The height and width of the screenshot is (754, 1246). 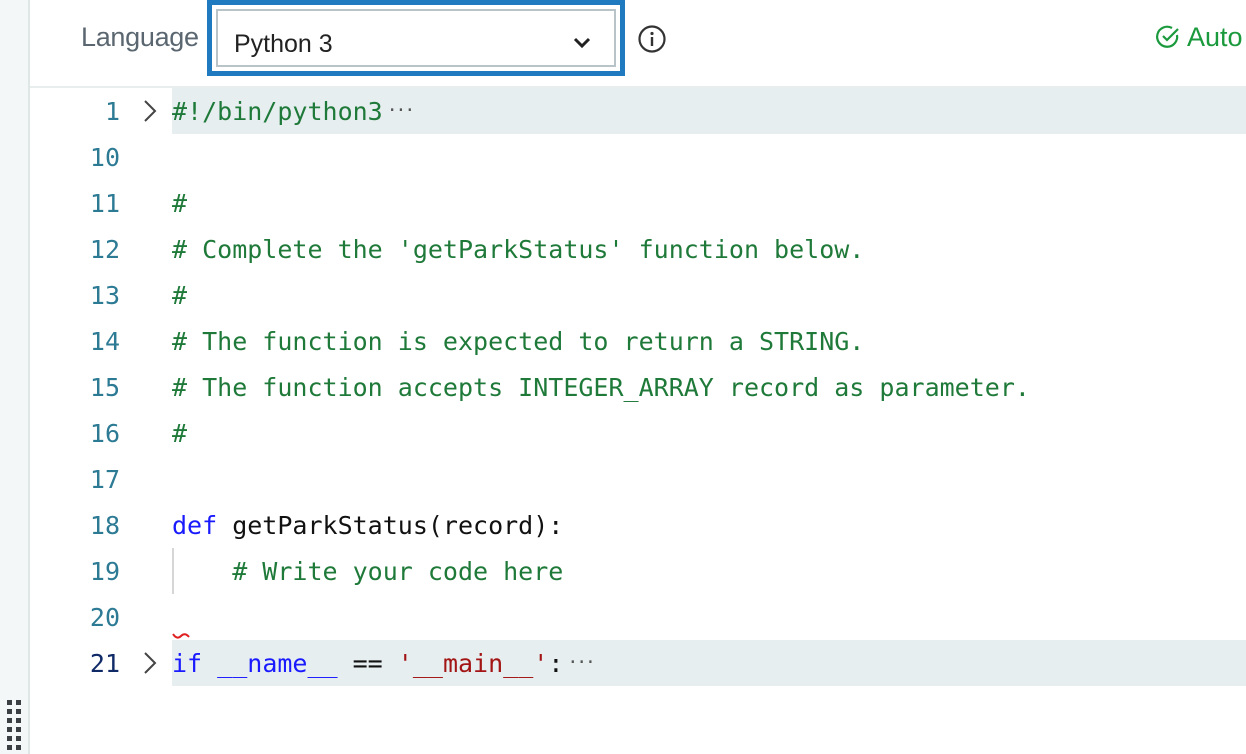 I want to click on code-line: 13 #, so click(x=638, y=295).